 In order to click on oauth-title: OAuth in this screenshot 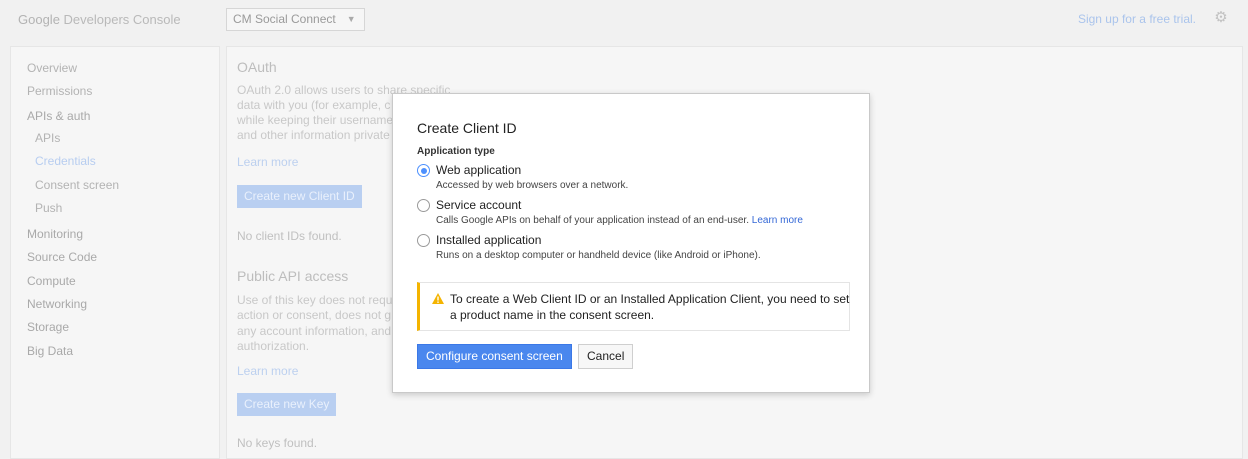, I will do `click(257, 67)`.